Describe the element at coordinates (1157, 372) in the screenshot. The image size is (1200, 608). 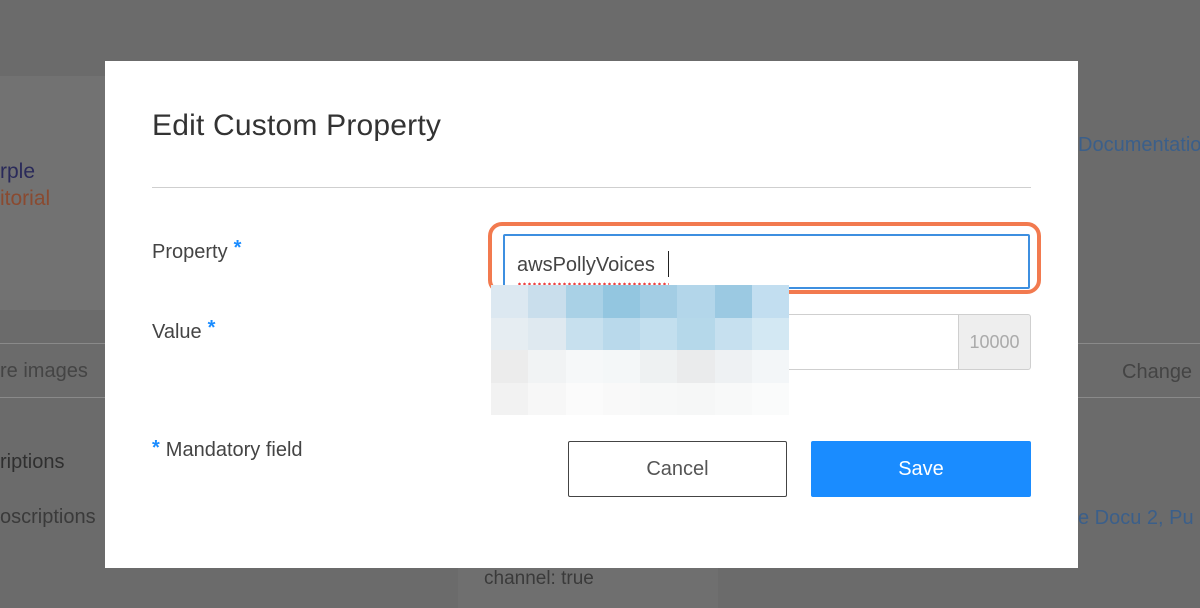
I see `background-tab-change: Change` at that location.